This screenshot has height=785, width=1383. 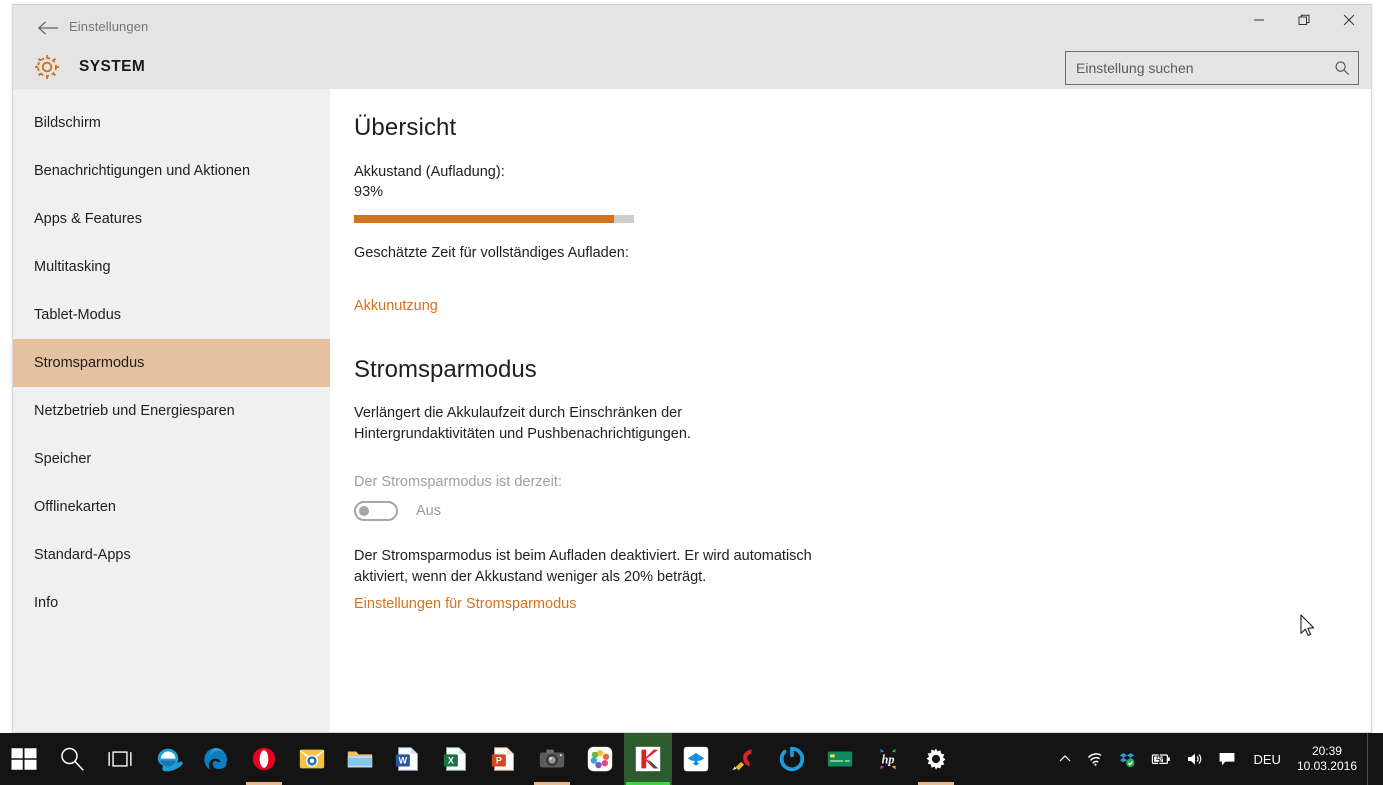 I want to click on skype-button, so click(x=792, y=759).